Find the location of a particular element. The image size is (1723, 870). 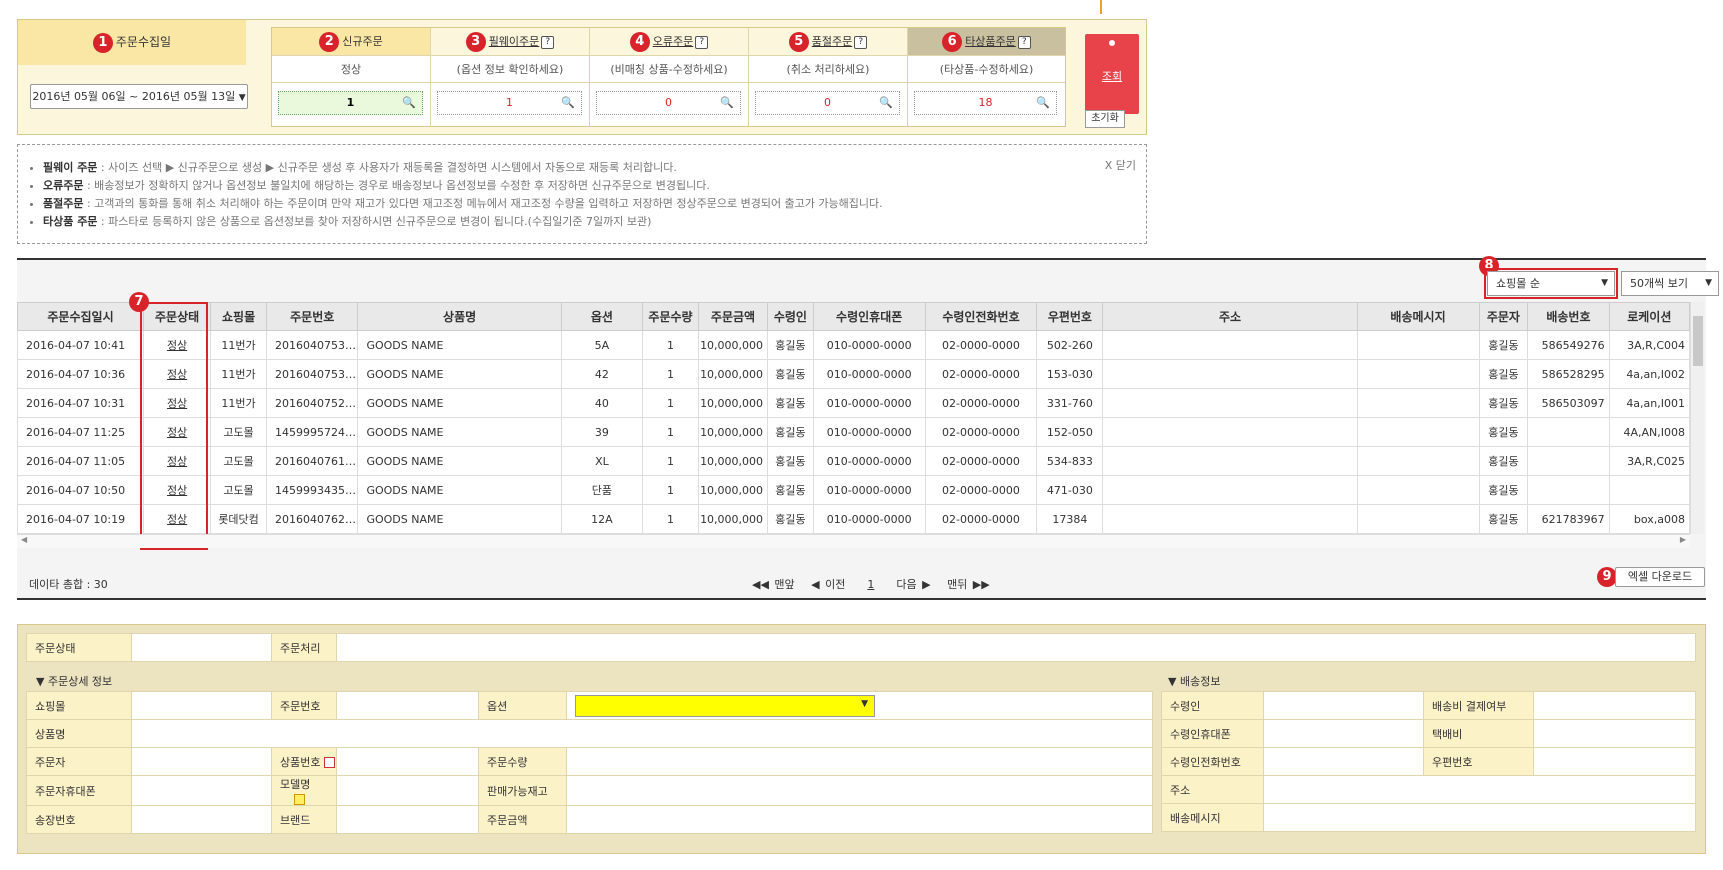

close-info-button: X 닫기 is located at coordinates (1120, 165).